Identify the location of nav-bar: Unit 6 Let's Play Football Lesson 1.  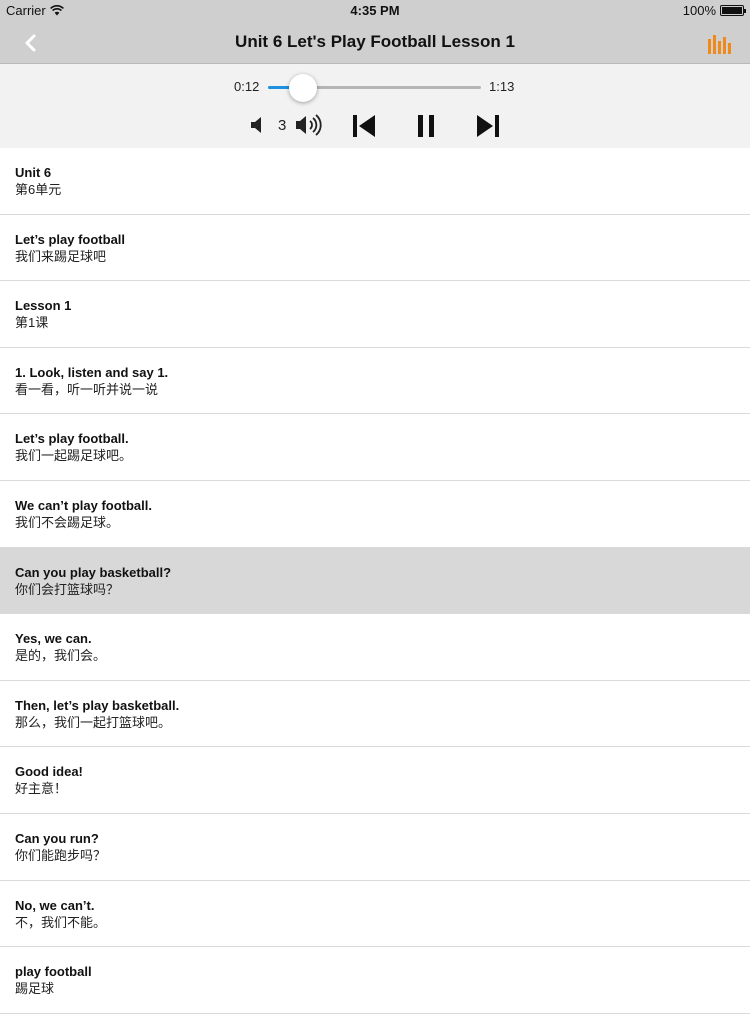
(375, 43).